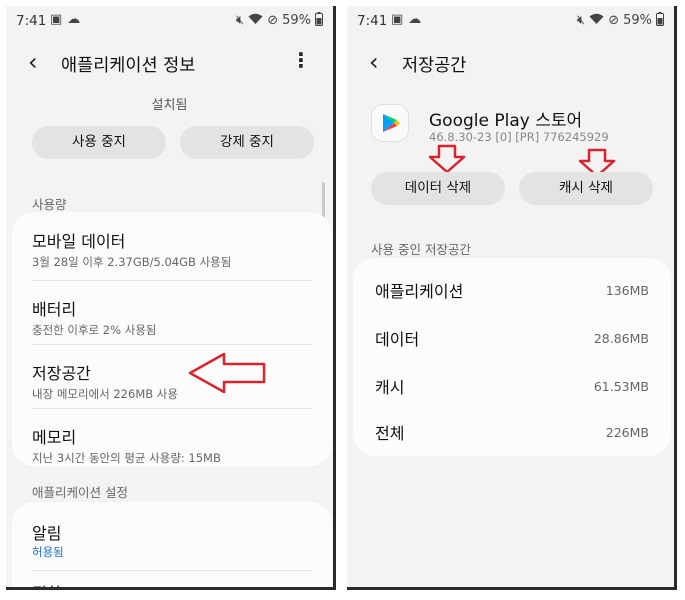 The image size is (685, 600). What do you see at coordinates (227, 373) in the screenshot?
I see `annotation-arrow-left` at bounding box center [227, 373].